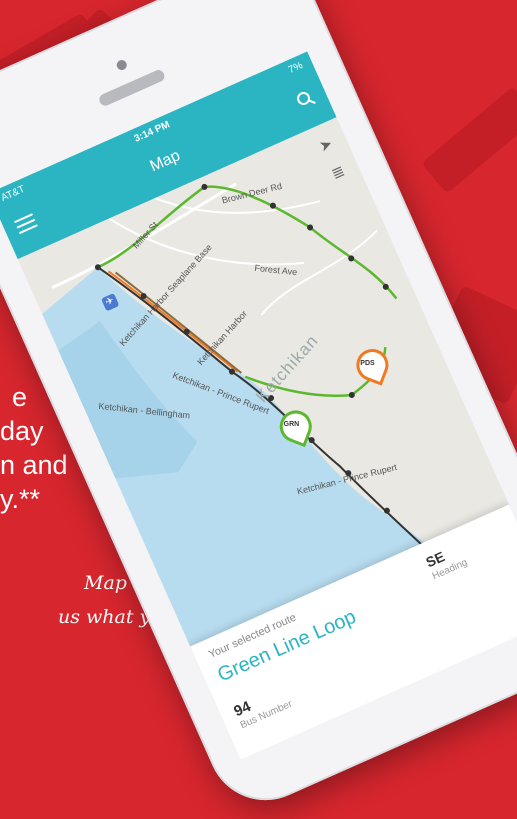  I want to click on promo-line: n and, so click(34, 465).